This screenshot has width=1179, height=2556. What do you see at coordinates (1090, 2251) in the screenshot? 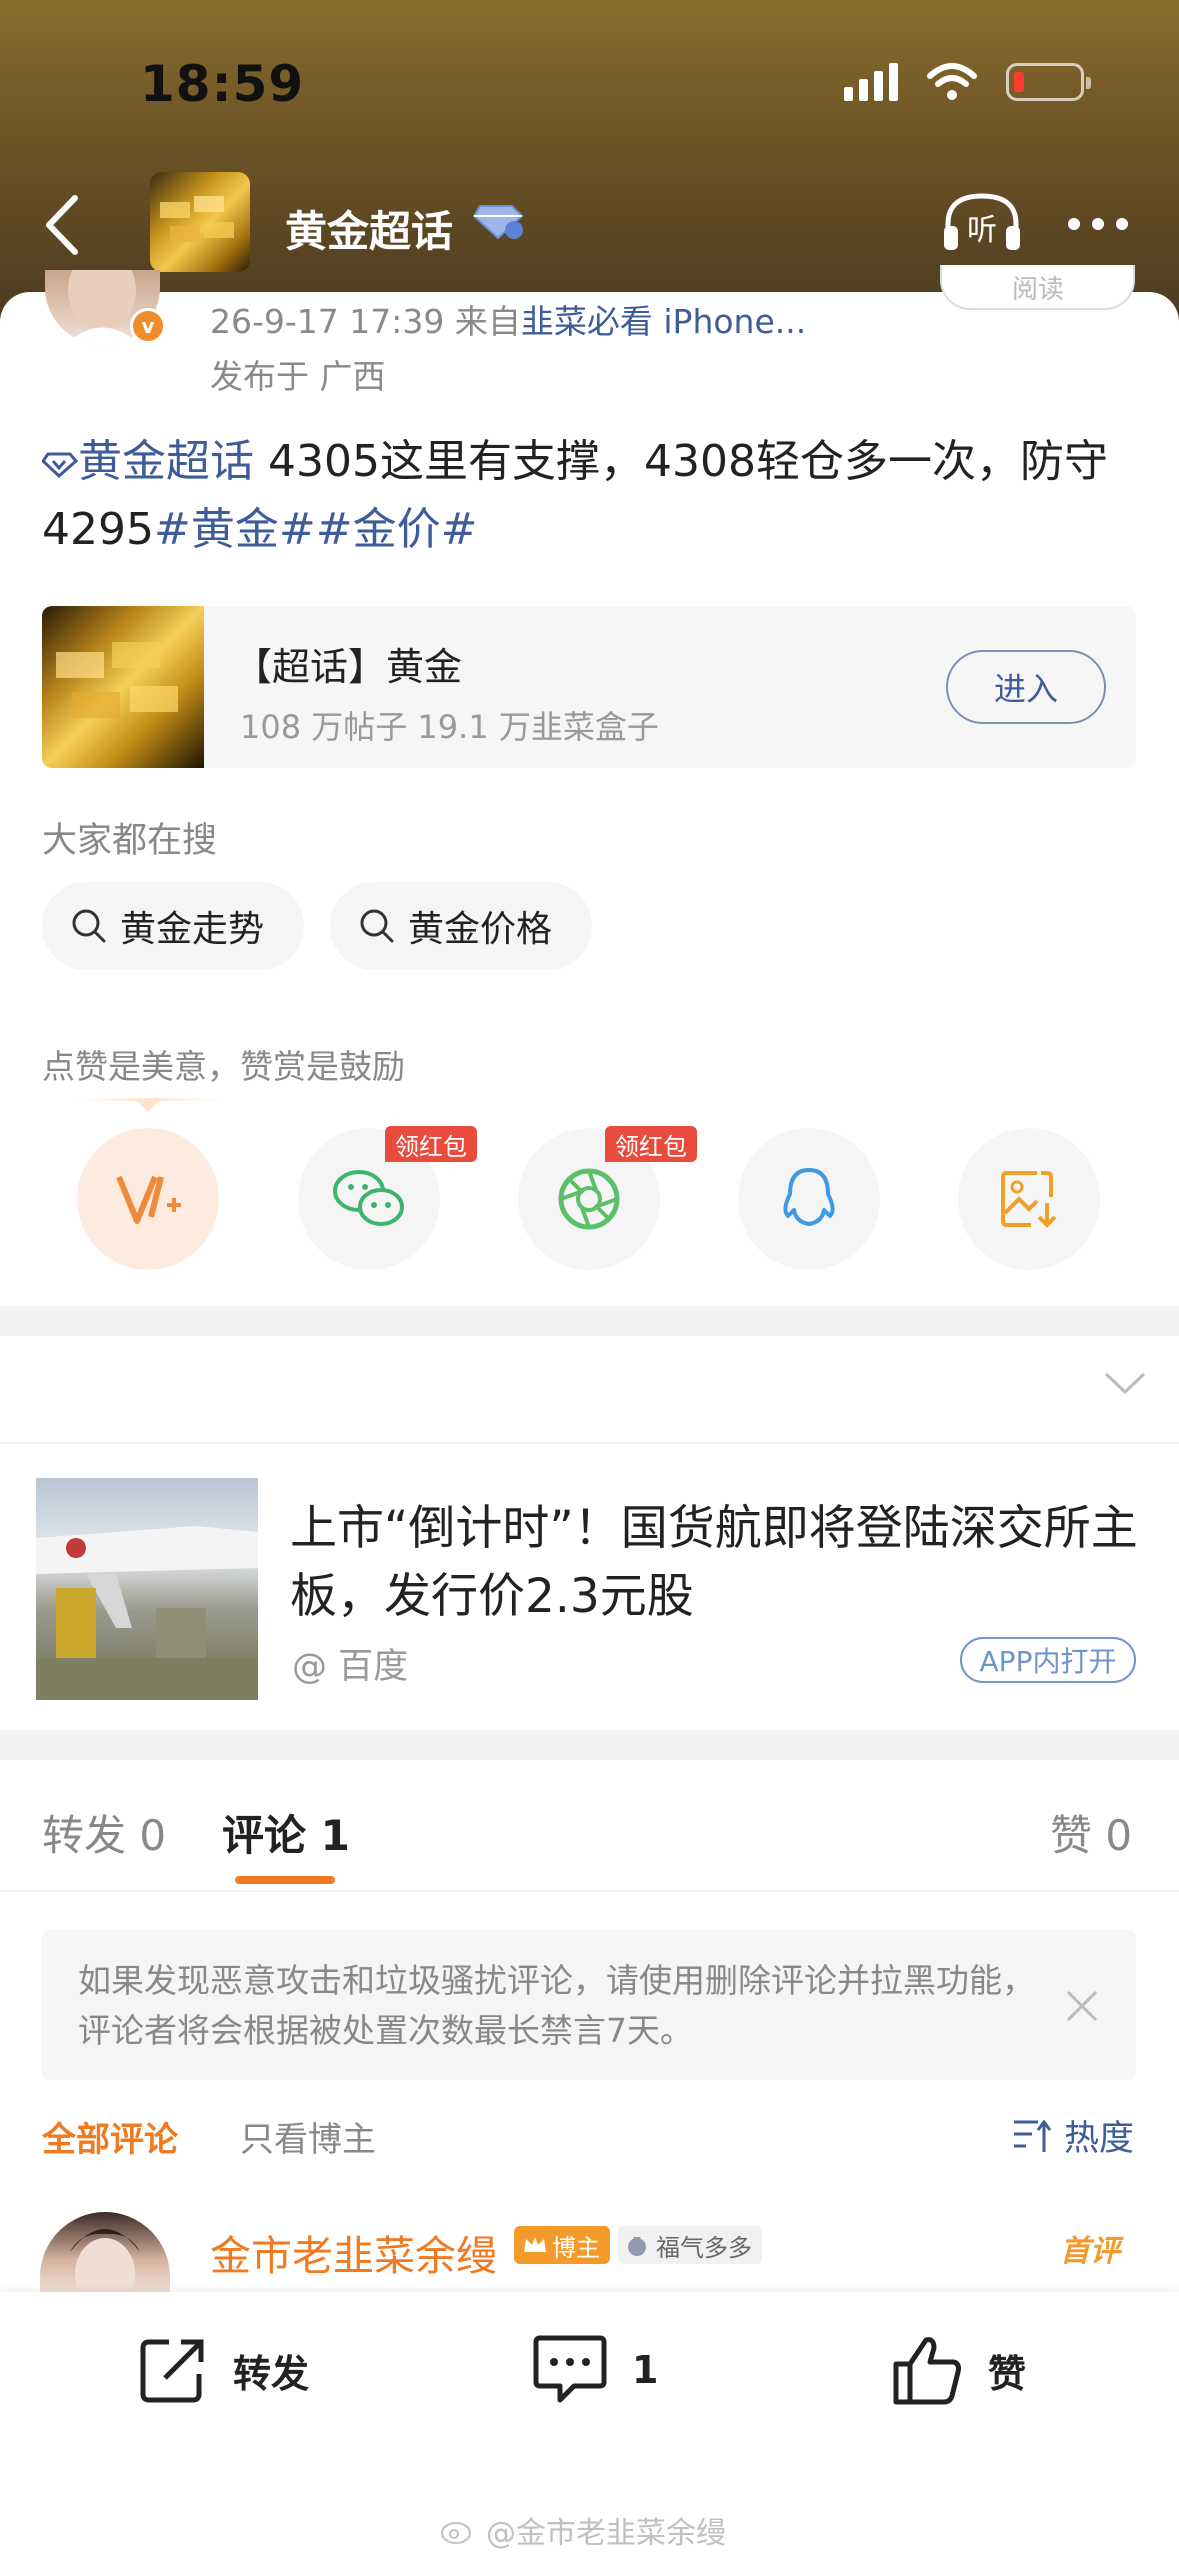
I see `first-comment-badge: 首评` at bounding box center [1090, 2251].